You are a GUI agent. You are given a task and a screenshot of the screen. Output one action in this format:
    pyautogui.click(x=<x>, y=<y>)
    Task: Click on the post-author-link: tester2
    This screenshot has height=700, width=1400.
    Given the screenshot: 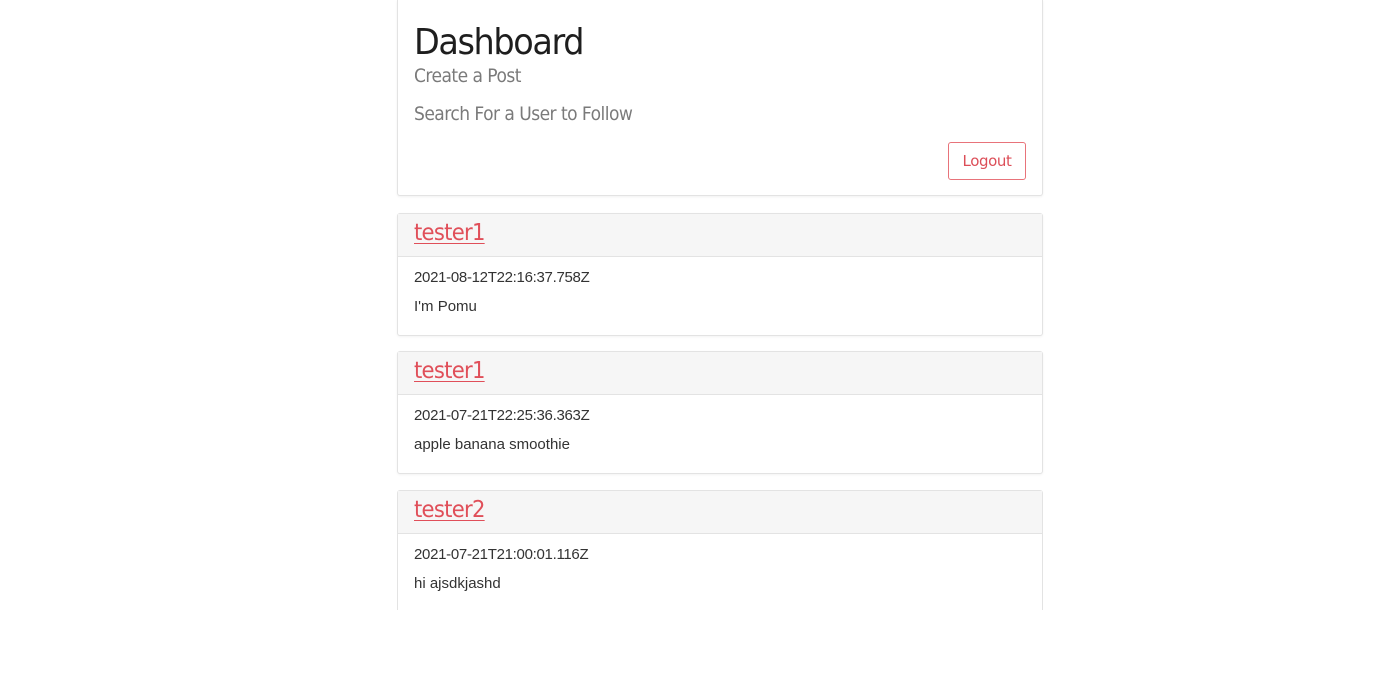 What is the action you would take?
    pyautogui.click(x=449, y=510)
    